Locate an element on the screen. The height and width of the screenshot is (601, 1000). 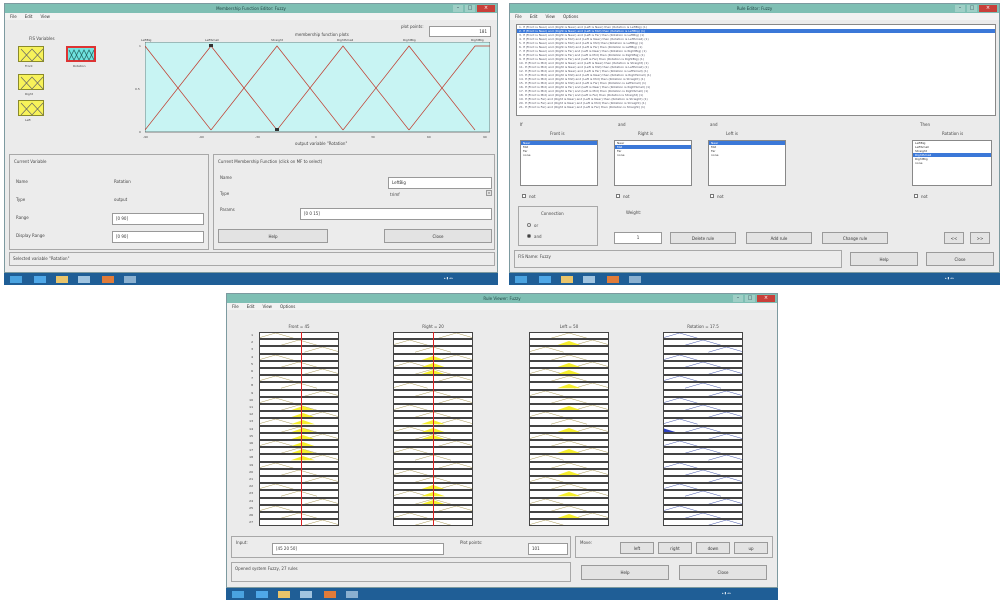
add-rule-button: Add rule is located at coordinates (779, 238).